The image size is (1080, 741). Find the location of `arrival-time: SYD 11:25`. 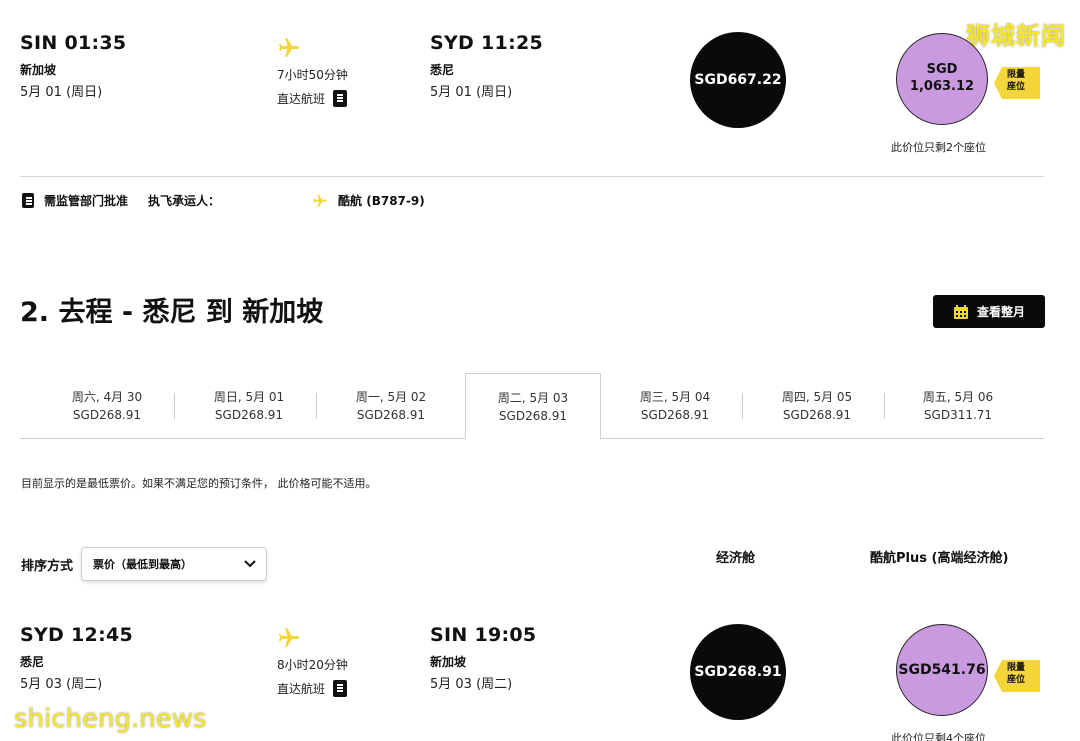

arrival-time: SYD 11:25 is located at coordinates (487, 43).